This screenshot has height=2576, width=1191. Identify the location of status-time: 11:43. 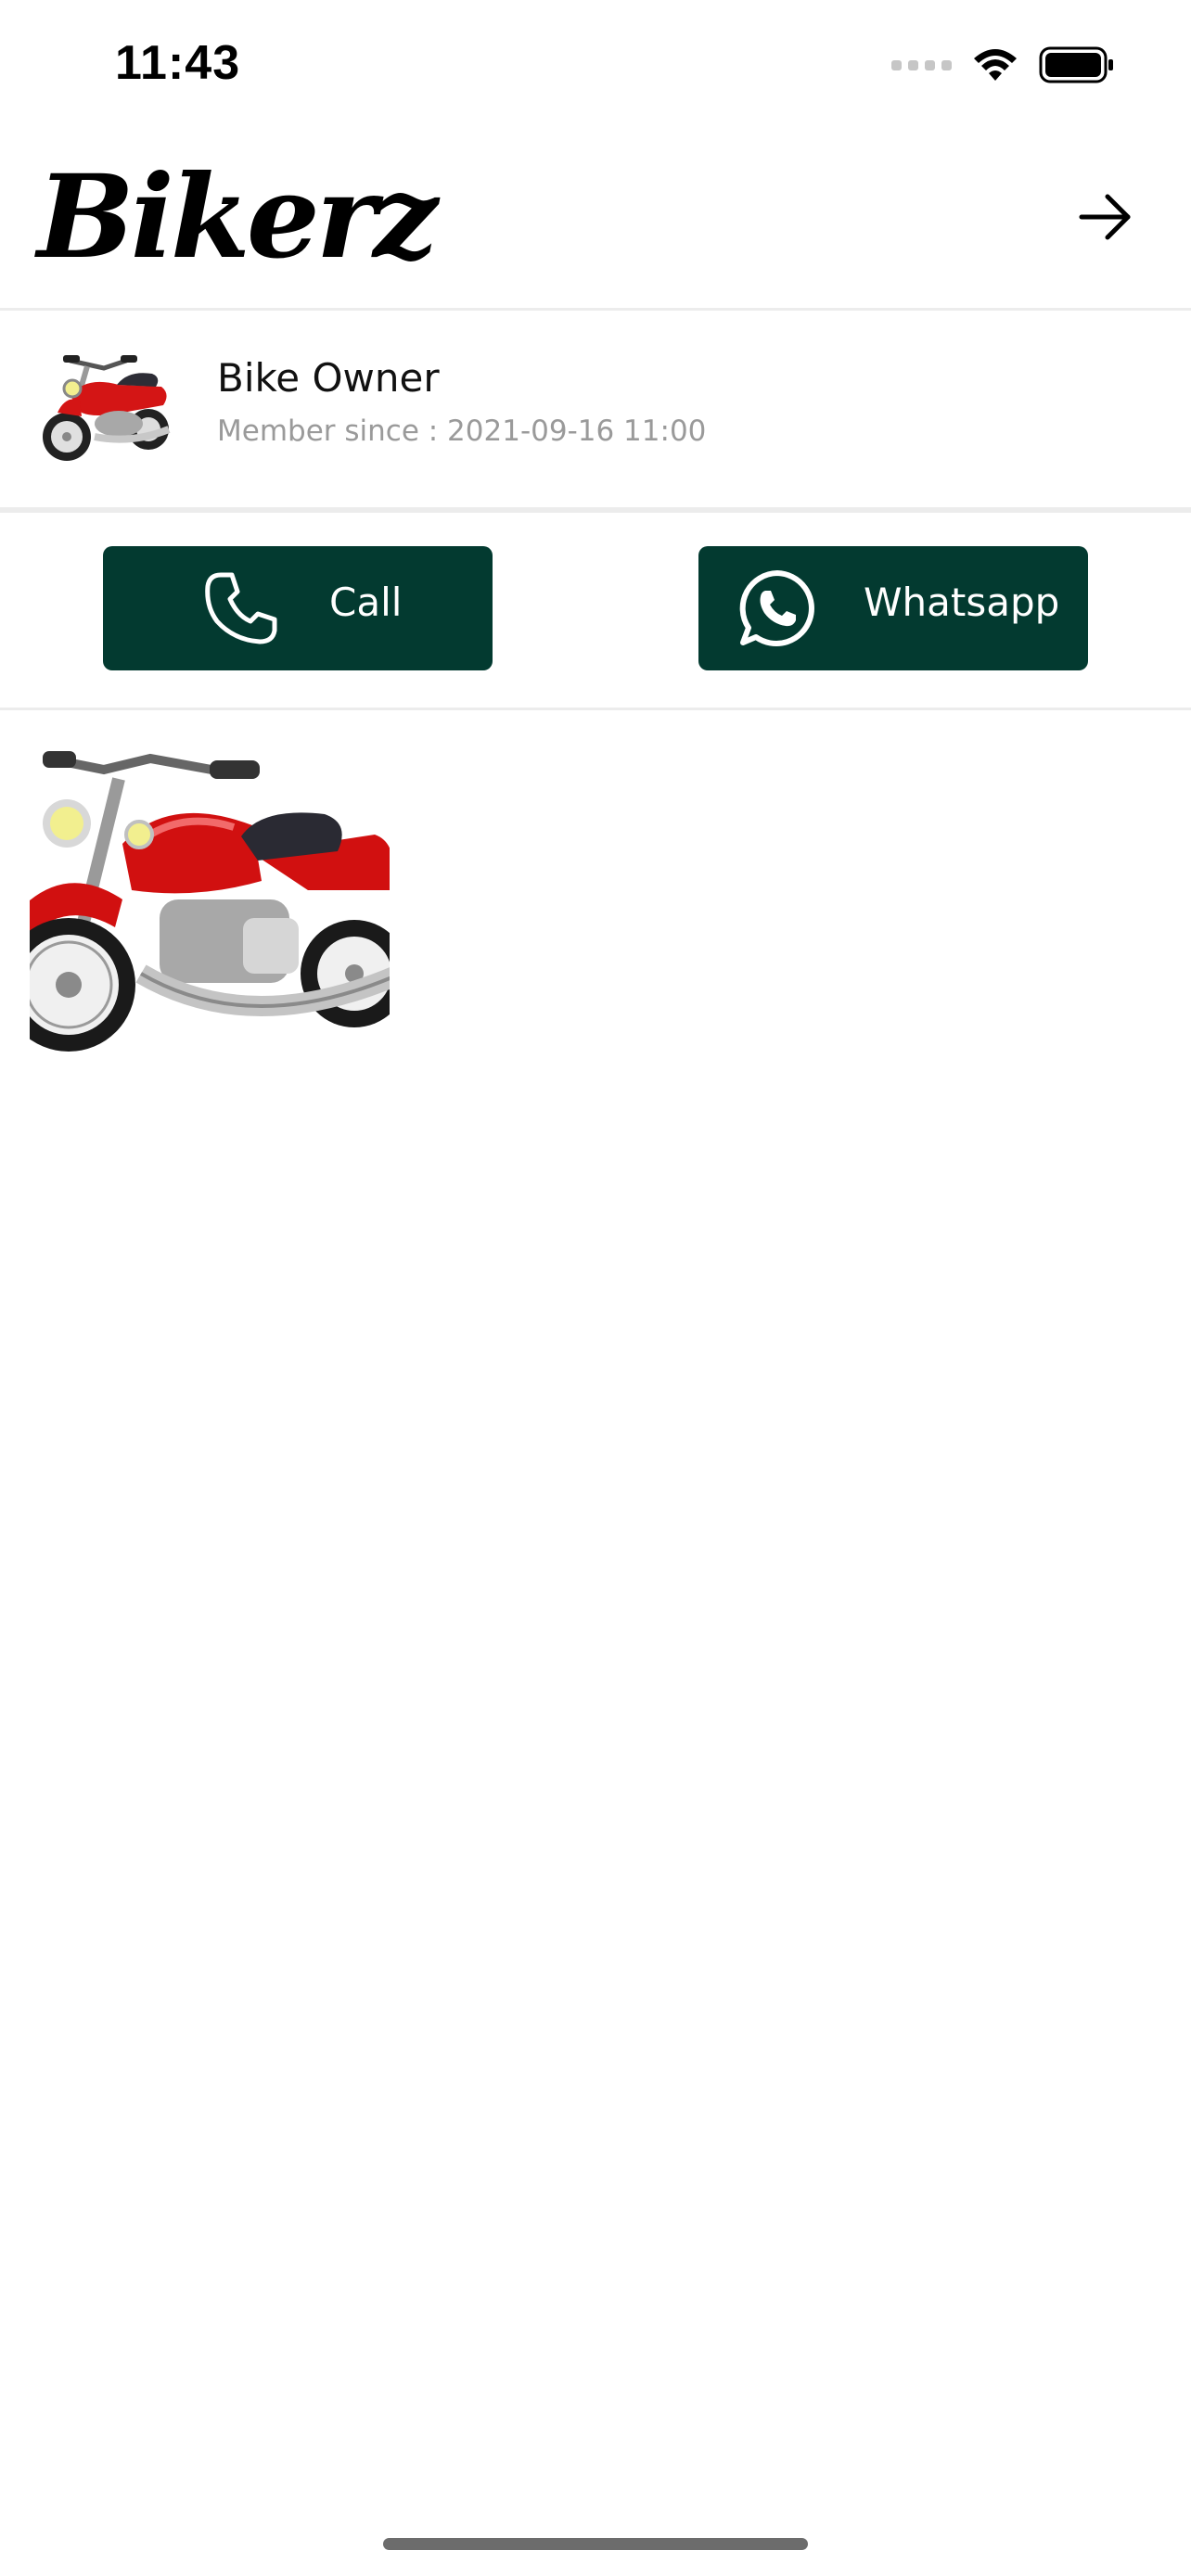
(178, 63).